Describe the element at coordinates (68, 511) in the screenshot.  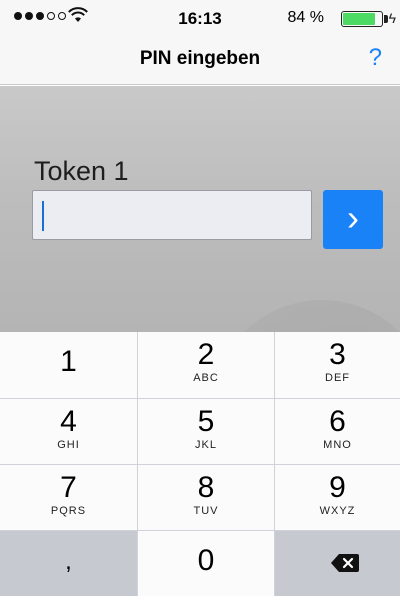
I see `key-letters: PQRS` at that location.